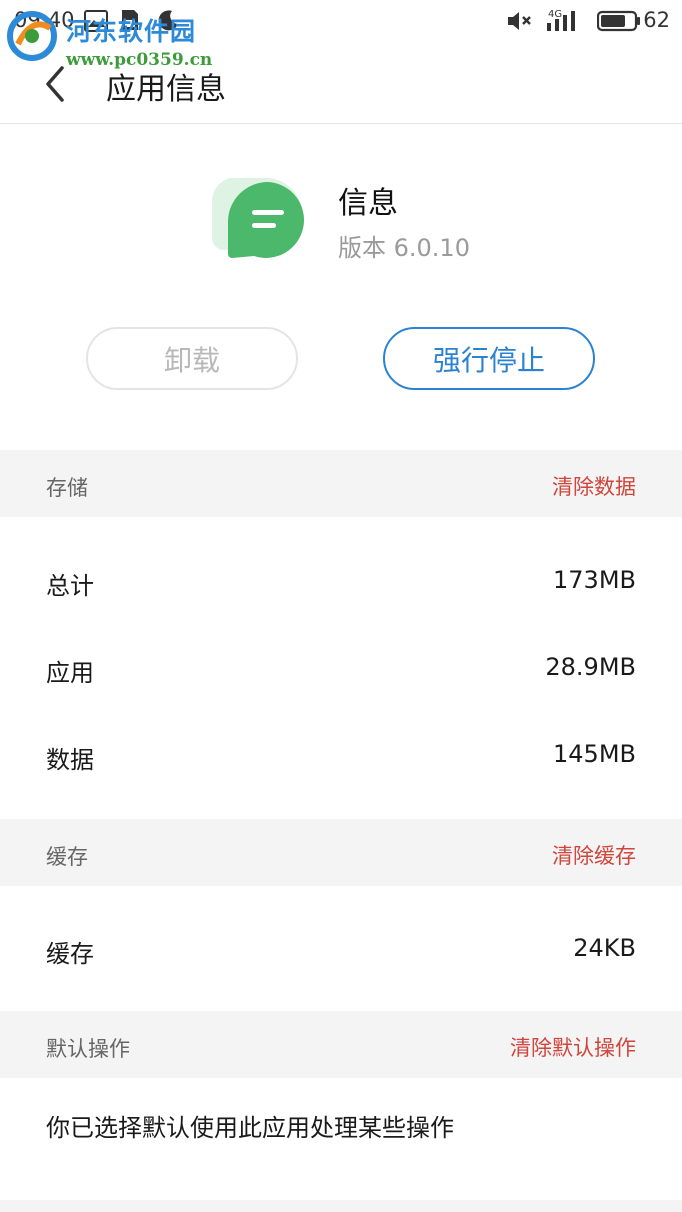 The image size is (682, 1212). Describe the element at coordinates (594, 580) in the screenshot. I see `row-value: 173MB` at that location.